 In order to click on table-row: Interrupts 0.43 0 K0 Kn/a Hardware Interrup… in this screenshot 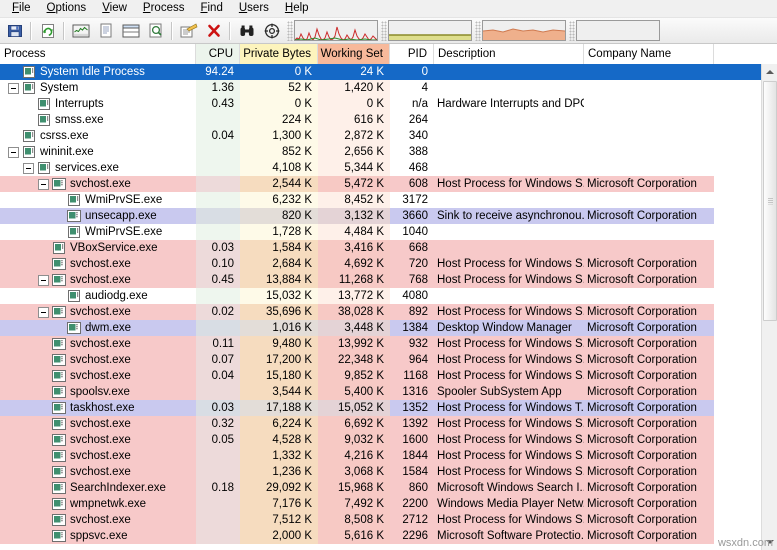, I will do `click(380, 104)`.